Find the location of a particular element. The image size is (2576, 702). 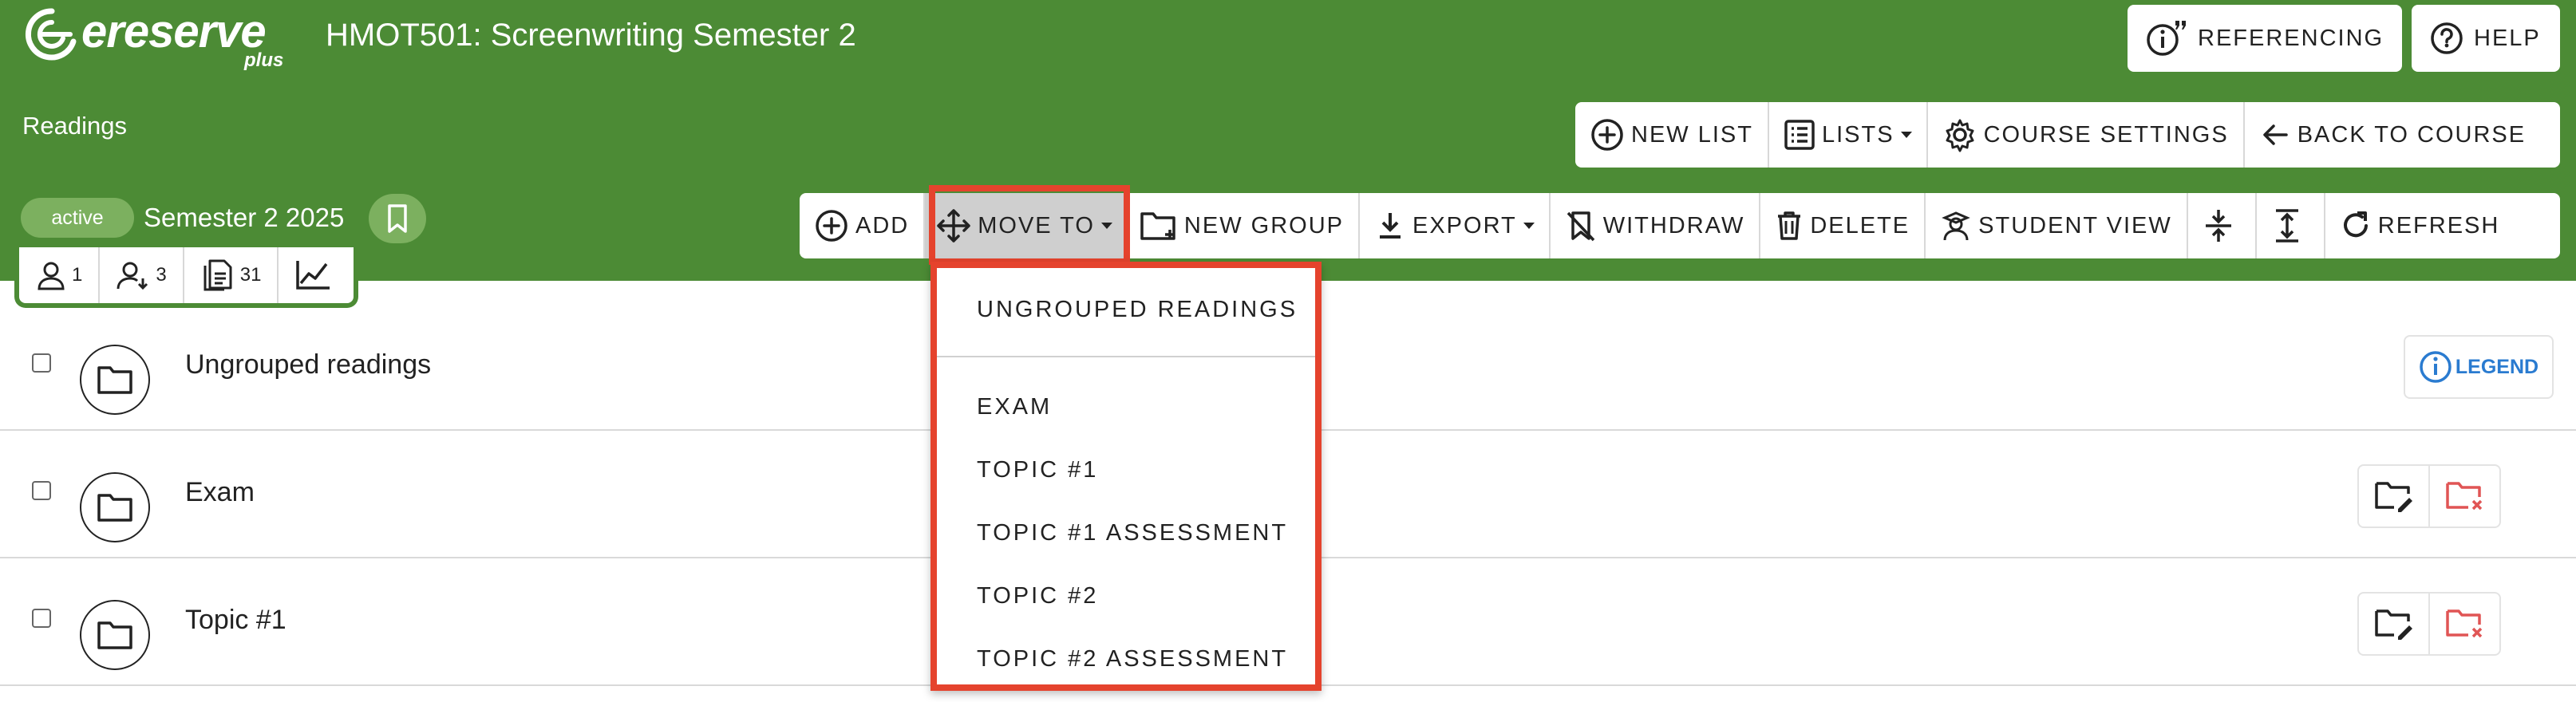

pending-users-stat: 3 is located at coordinates (142, 275).